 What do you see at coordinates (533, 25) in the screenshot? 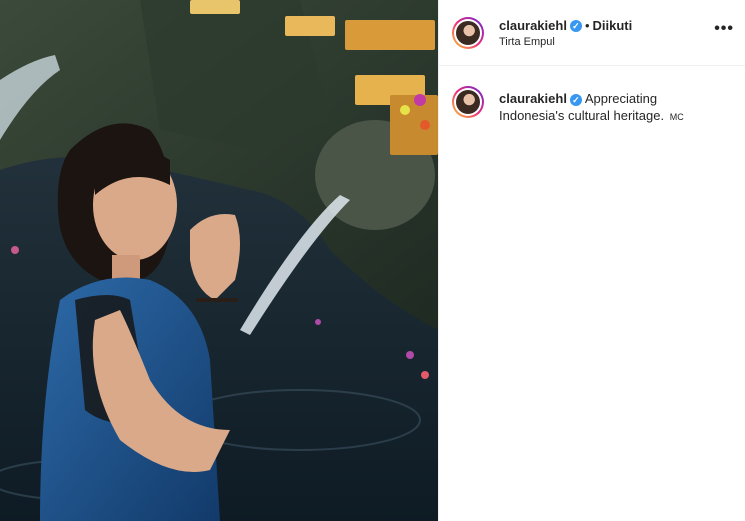
I see `author-username: claurakiehl` at bounding box center [533, 25].